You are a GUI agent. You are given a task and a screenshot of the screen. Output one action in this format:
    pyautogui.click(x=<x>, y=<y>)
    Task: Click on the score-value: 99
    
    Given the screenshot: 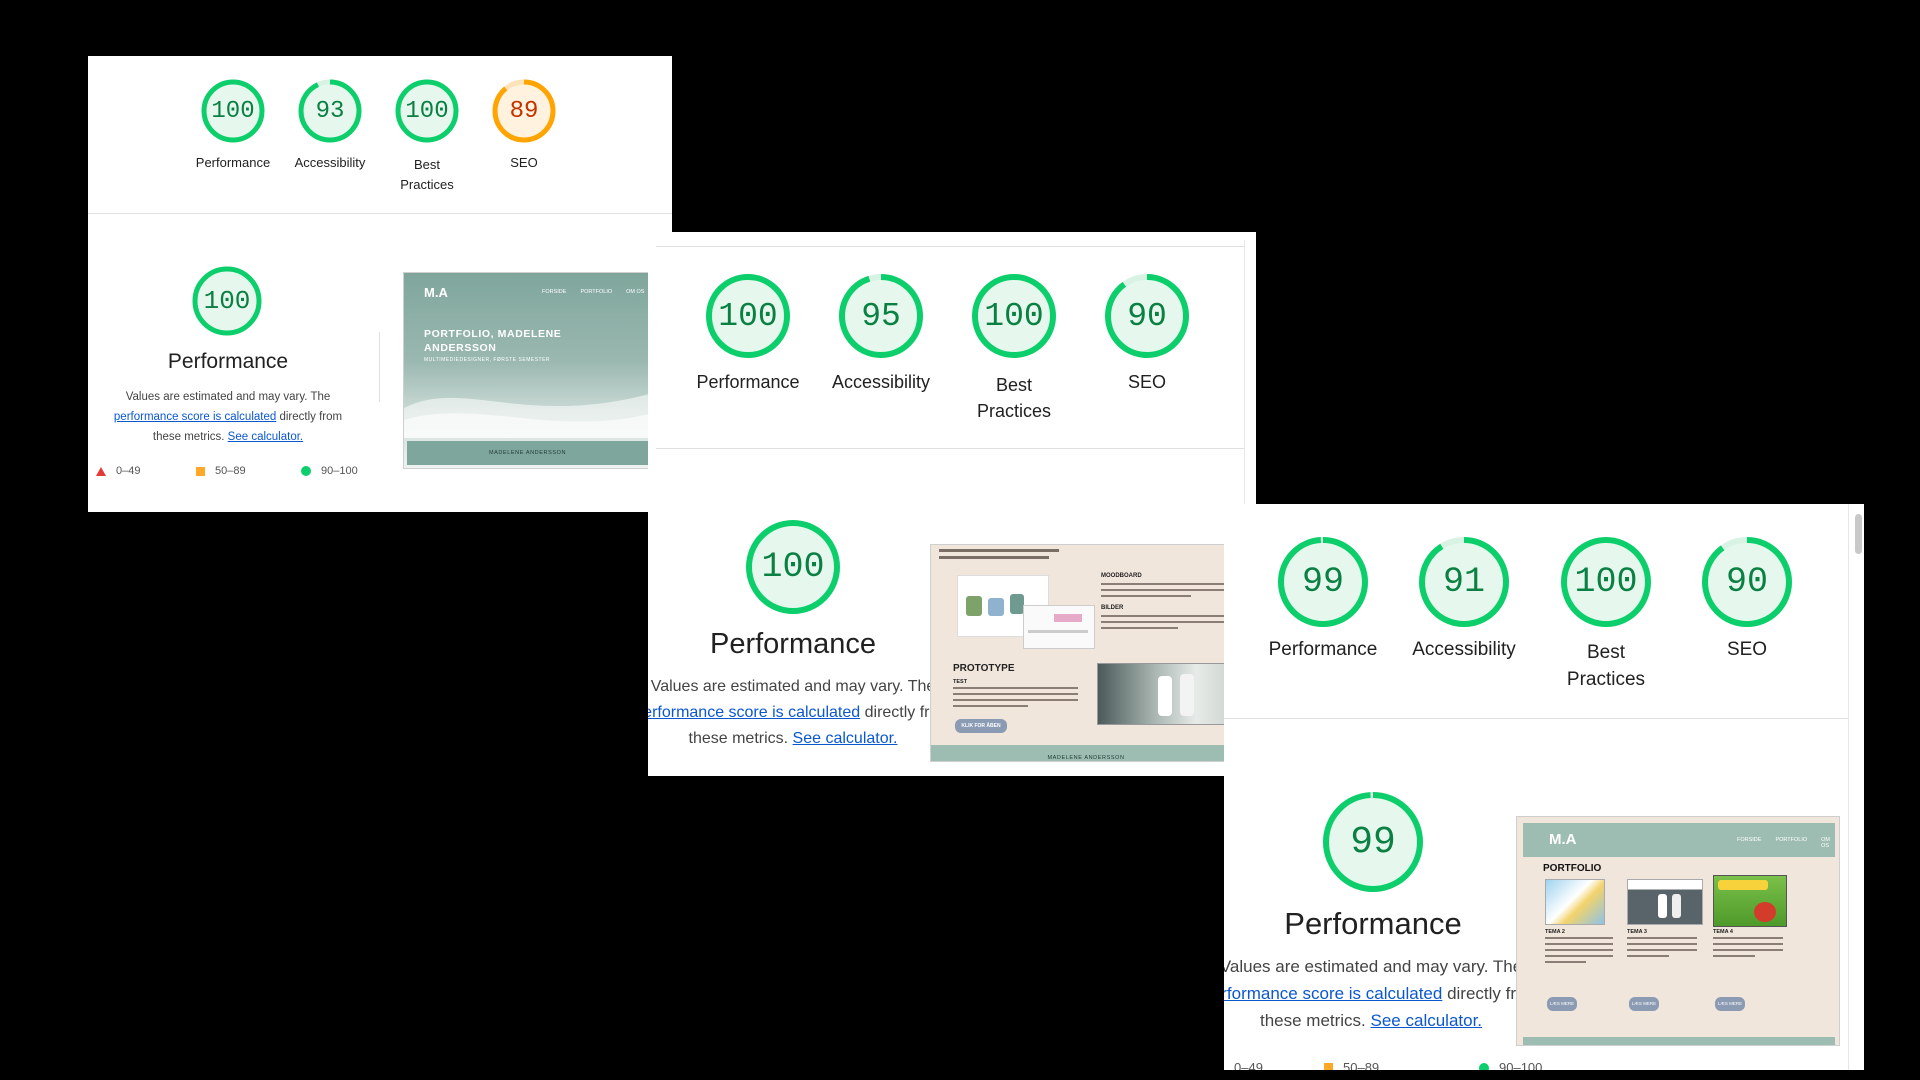 What is the action you would take?
    pyautogui.click(x=1322, y=582)
    